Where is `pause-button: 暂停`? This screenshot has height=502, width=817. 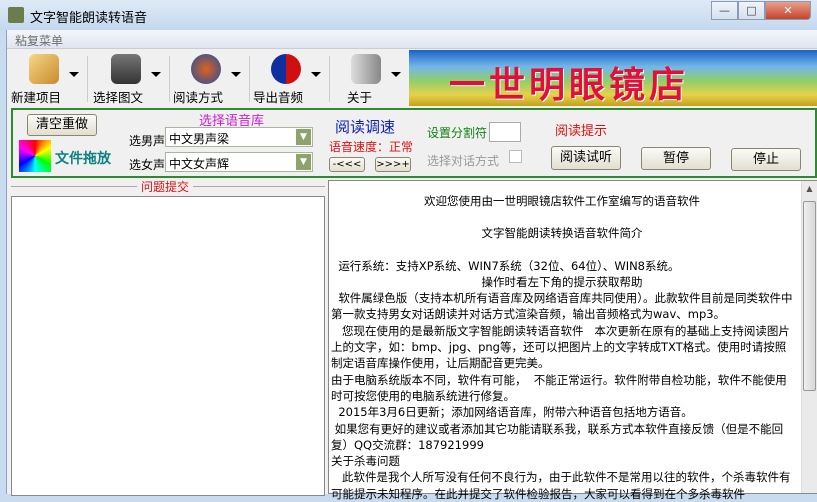
pause-button: 暂停 is located at coordinates (676, 158).